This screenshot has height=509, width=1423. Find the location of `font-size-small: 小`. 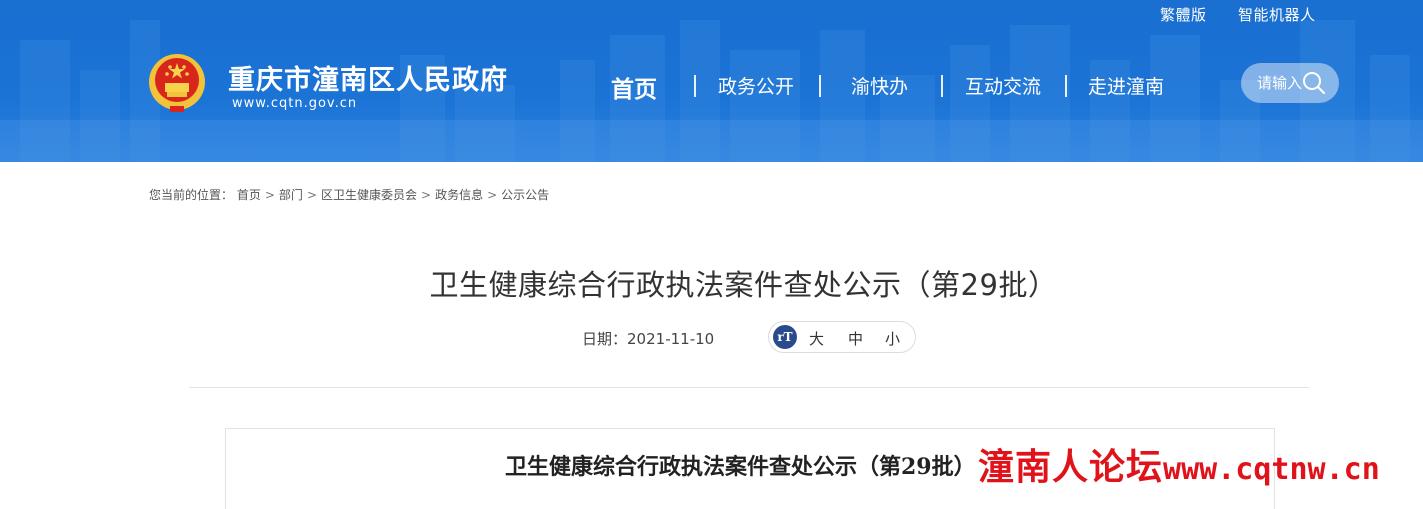

font-size-small: 小 is located at coordinates (892, 338).